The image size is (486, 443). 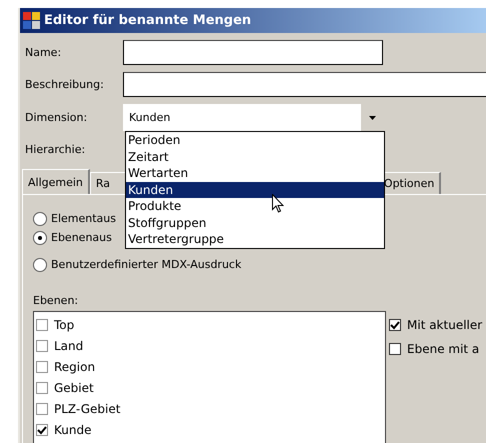 I want to click on field-label: Hierarchie:, so click(x=55, y=149).